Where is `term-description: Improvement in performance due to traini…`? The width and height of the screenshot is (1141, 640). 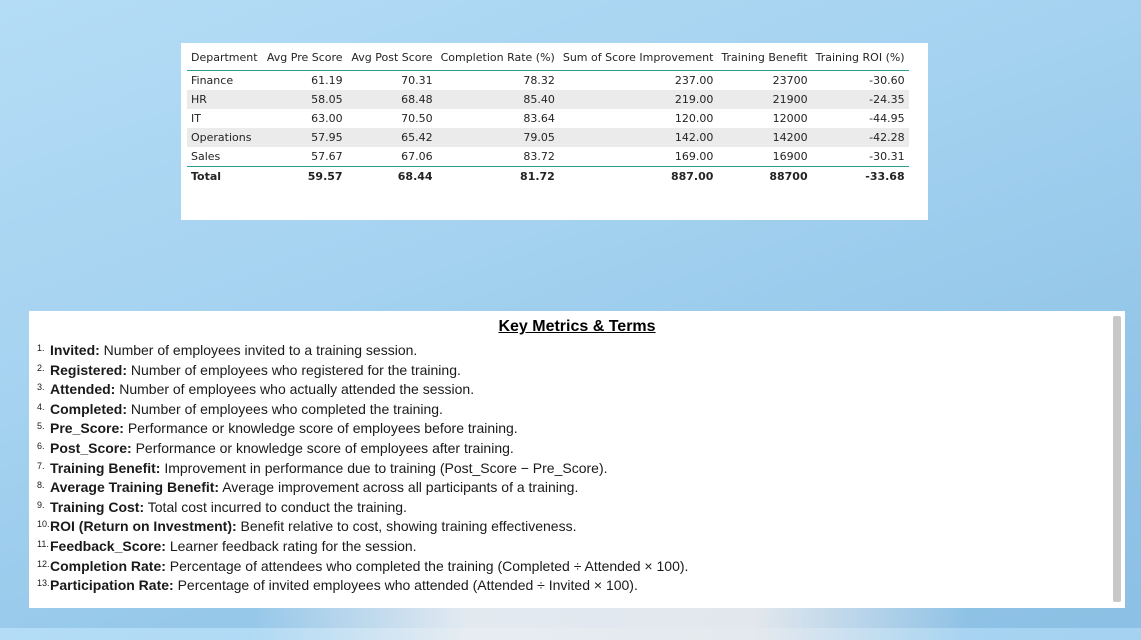
term-description: Improvement in performance due to traini… is located at coordinates (384, 467).